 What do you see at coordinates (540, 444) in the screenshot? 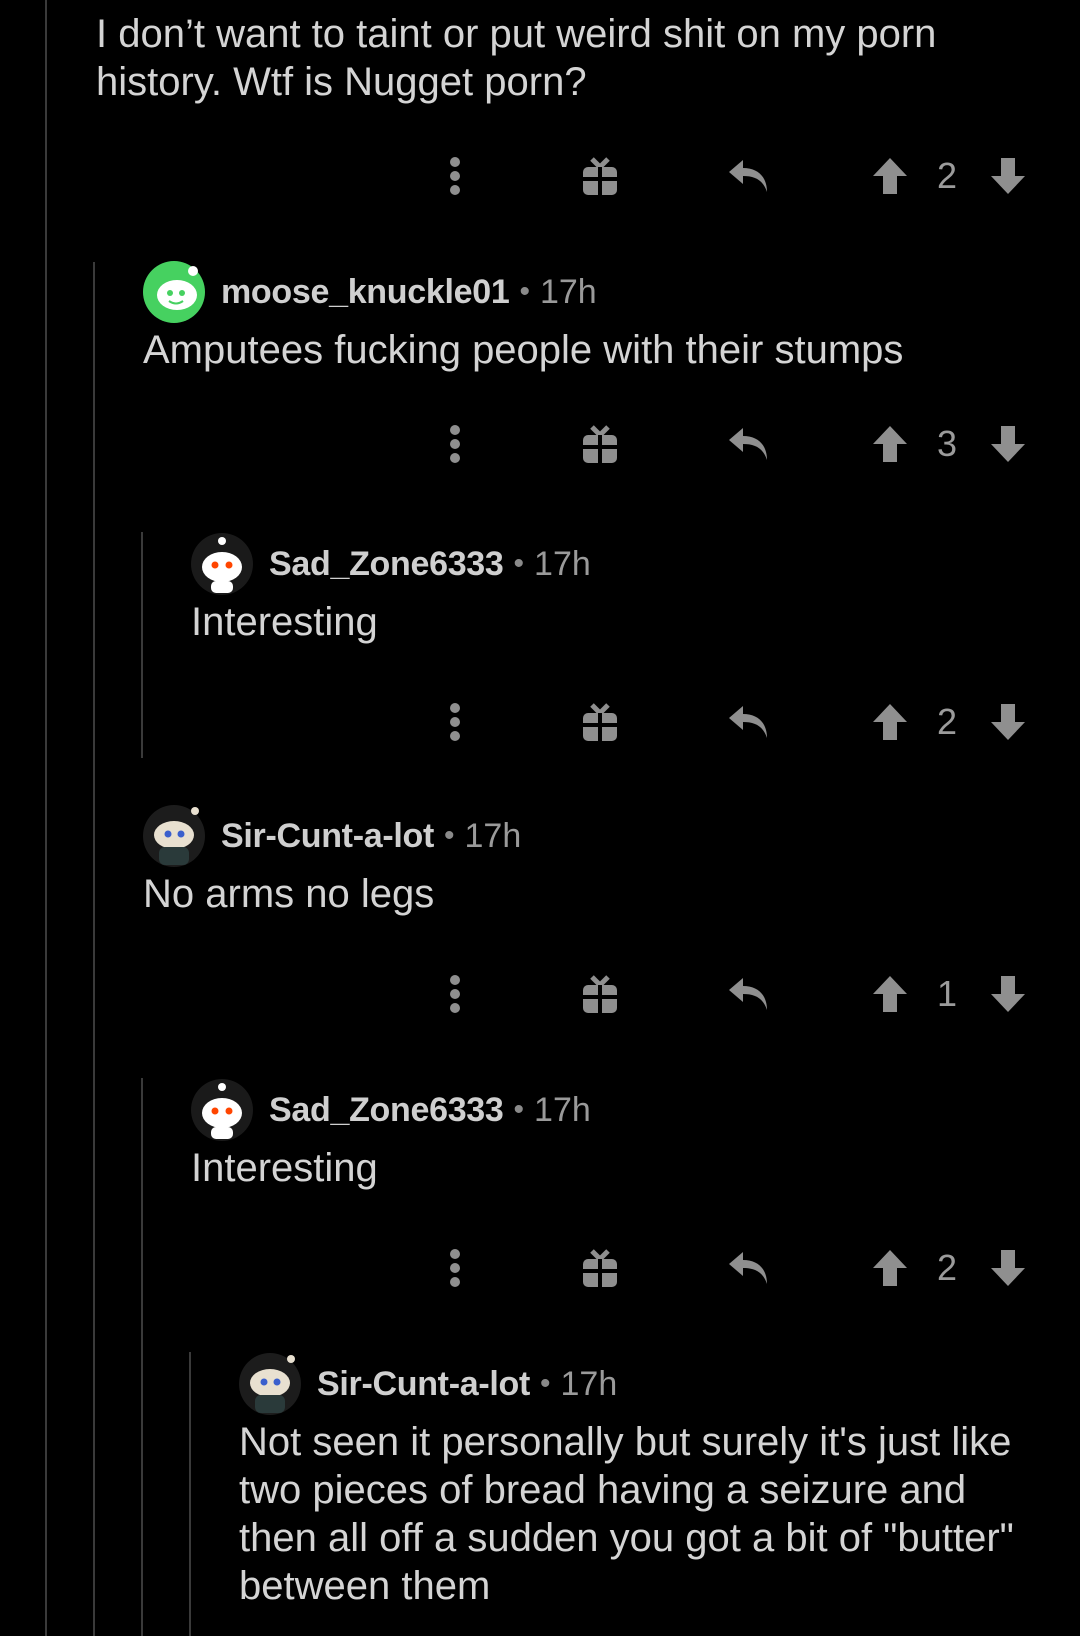
I see `comment-actions: 3` at bounding box center [540, 444].